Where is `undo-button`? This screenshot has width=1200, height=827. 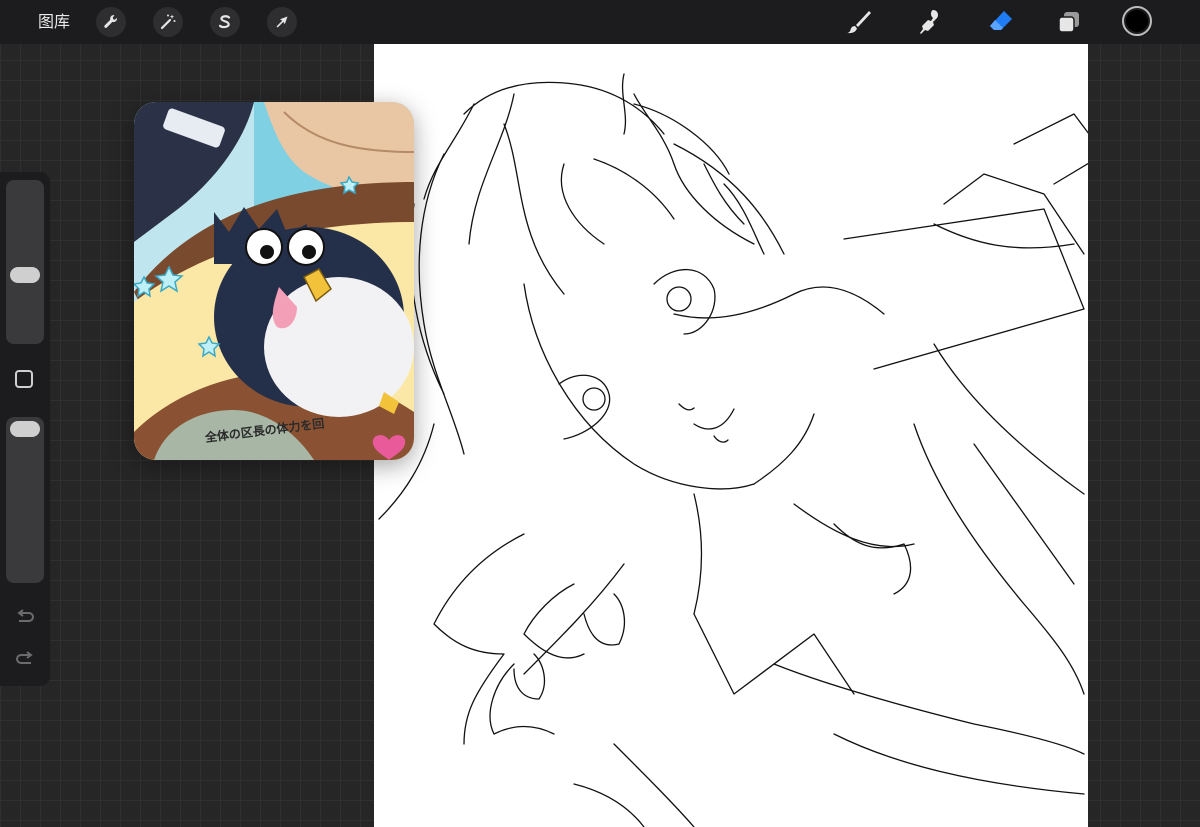
undo-button is located at coordinates (25, 618).